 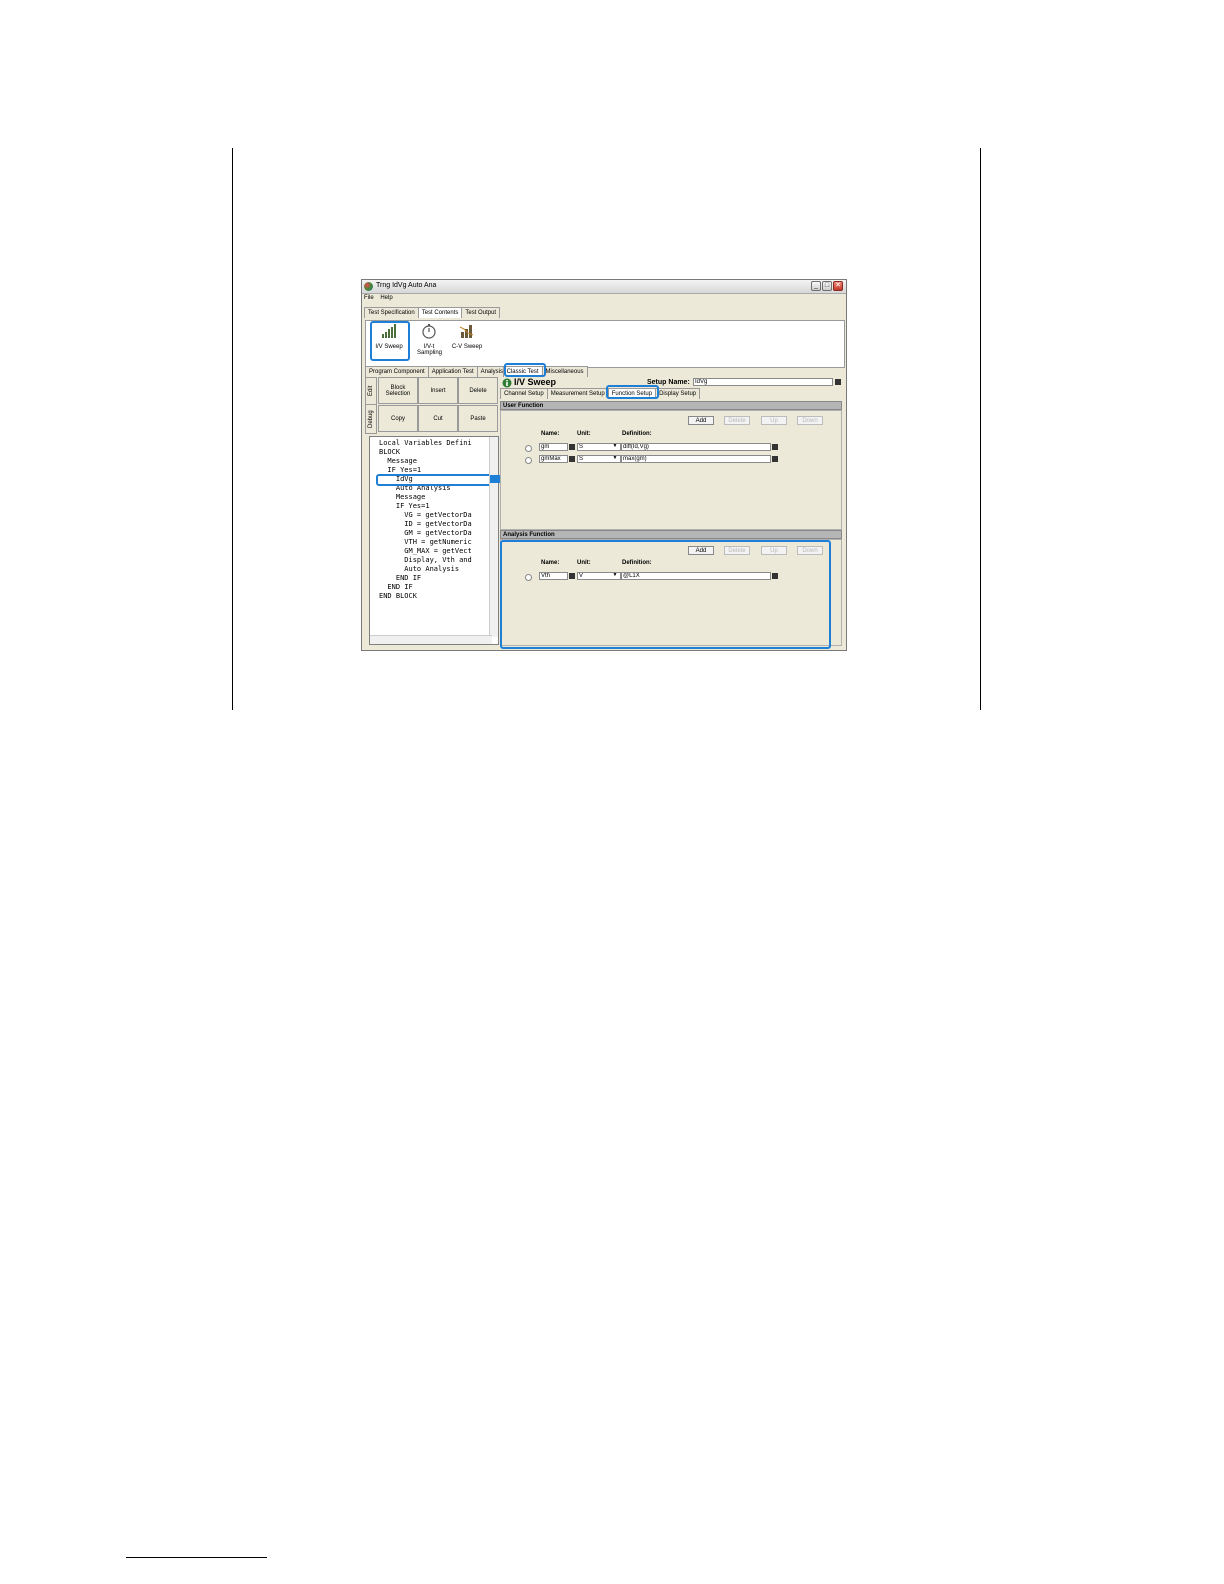 What do you see at coordinates (431, 639) in the screenshot?
I see `horizontal-scrollbar` at bounding box center [431, 639].